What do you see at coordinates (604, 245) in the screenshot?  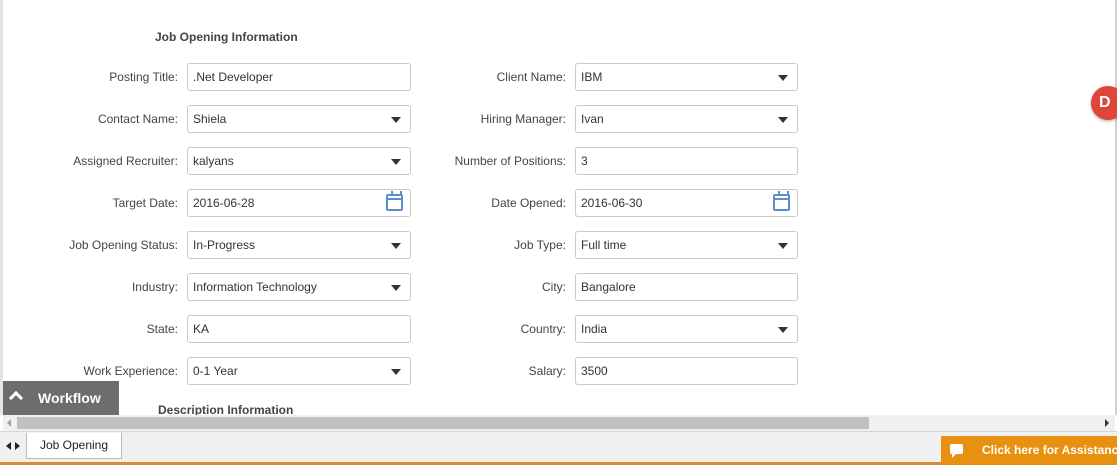 I see `job-type-value: Full time` at bounding box center [604, 245].